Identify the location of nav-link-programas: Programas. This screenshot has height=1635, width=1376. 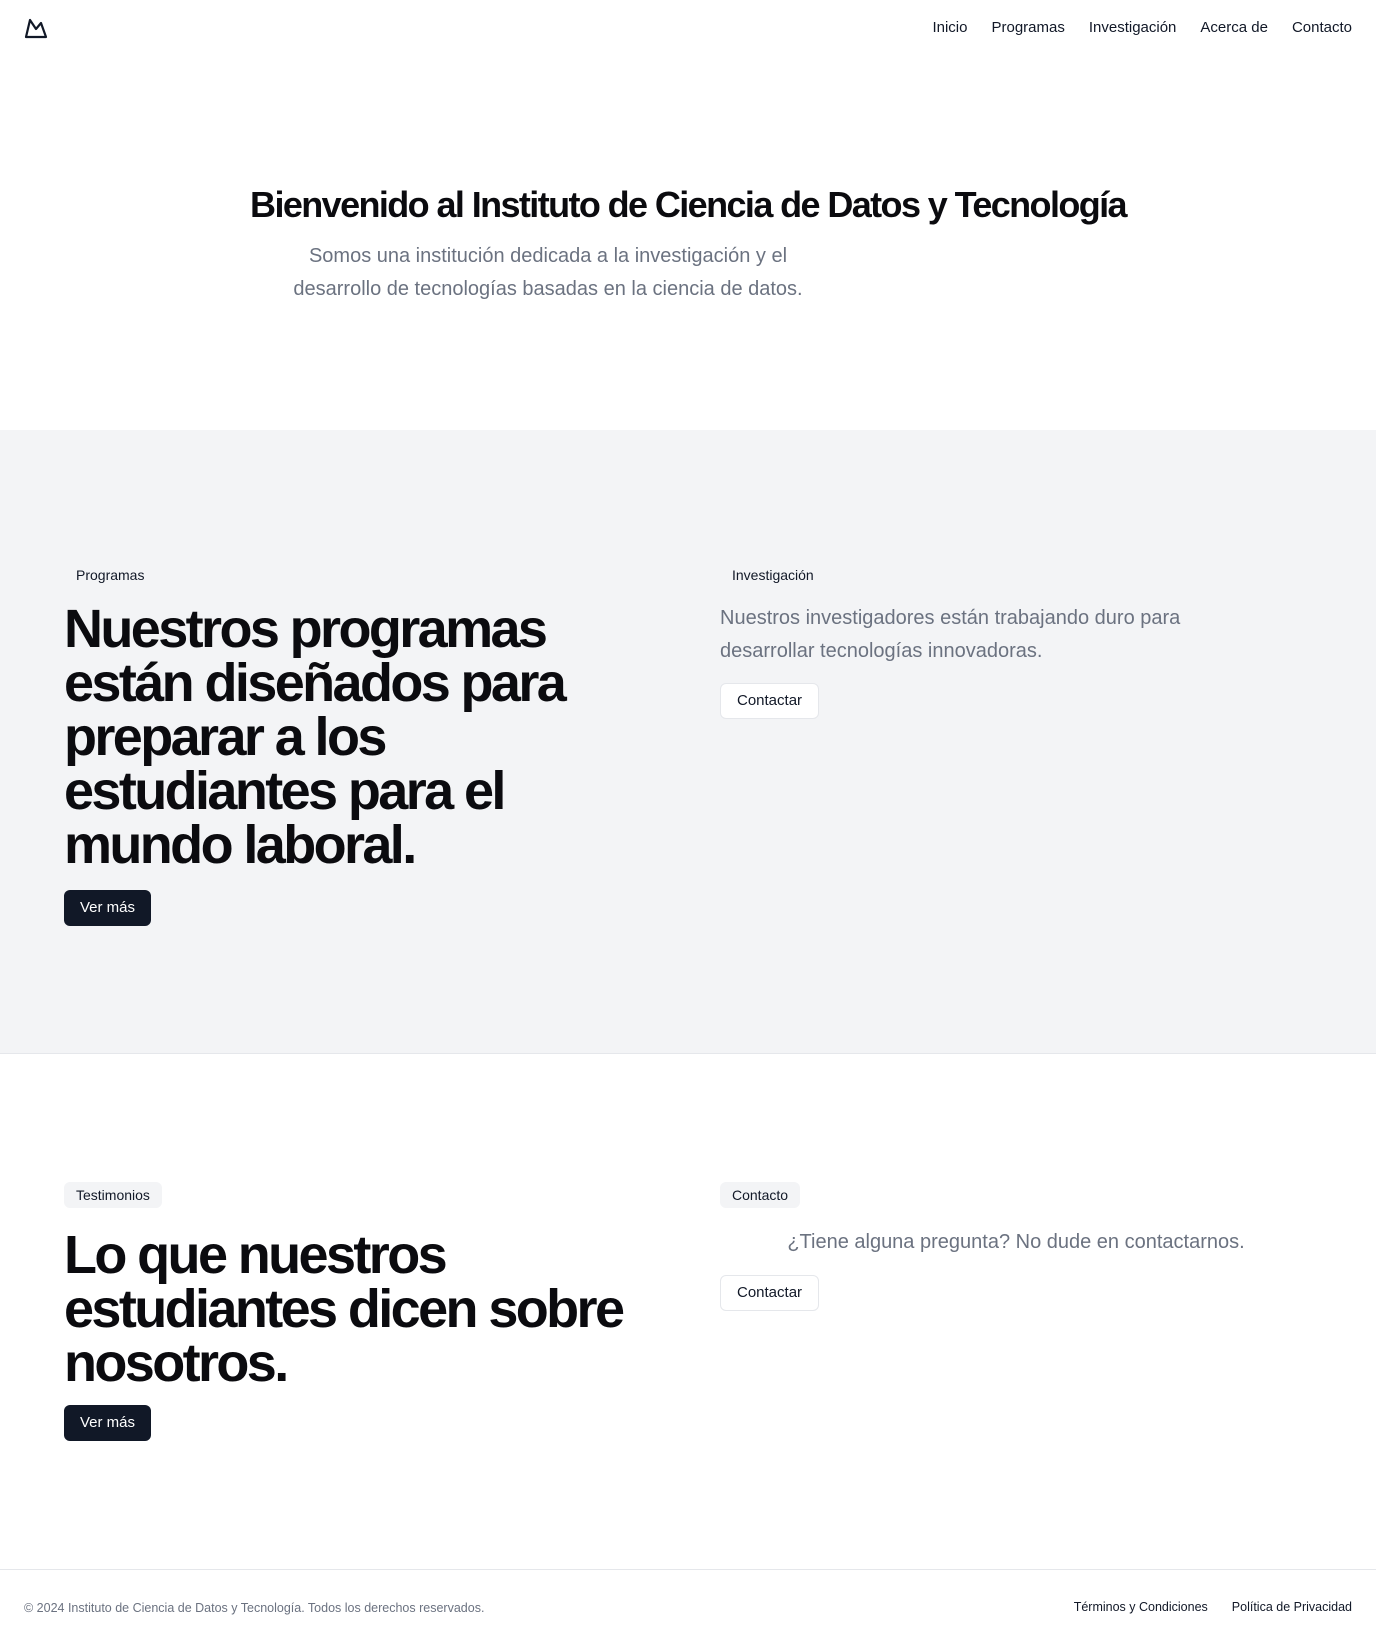
(1027, 28).